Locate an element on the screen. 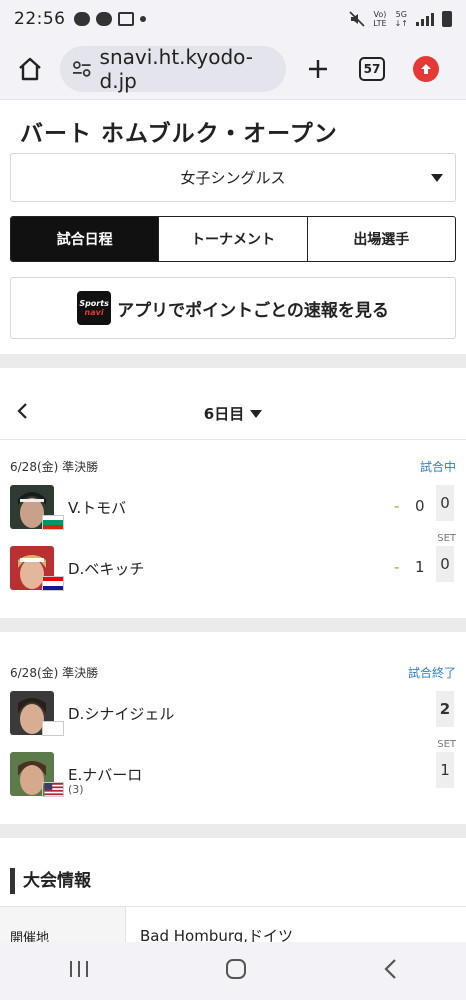 The height and width of the screenshot is (1000, 466). tab-switcher-button: 57 is located at coordinates (372, 69).